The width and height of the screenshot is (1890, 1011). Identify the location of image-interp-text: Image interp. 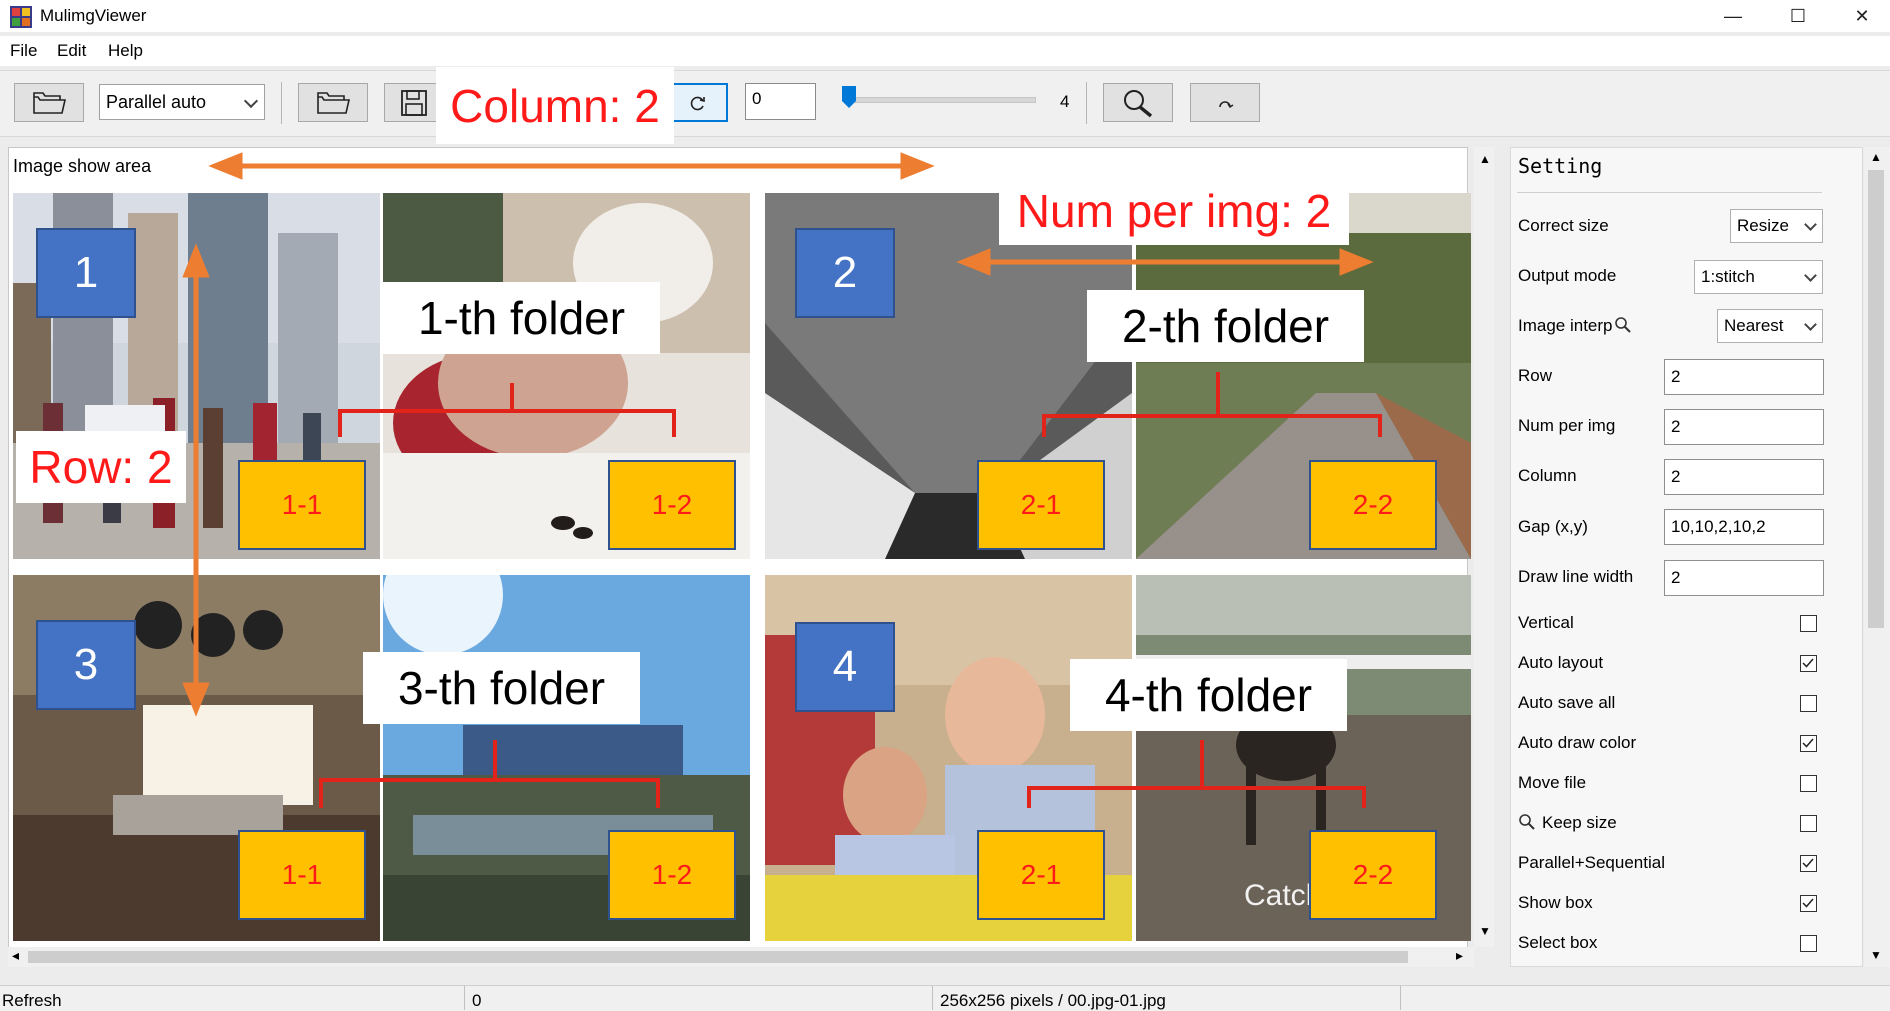
(1565, 325).